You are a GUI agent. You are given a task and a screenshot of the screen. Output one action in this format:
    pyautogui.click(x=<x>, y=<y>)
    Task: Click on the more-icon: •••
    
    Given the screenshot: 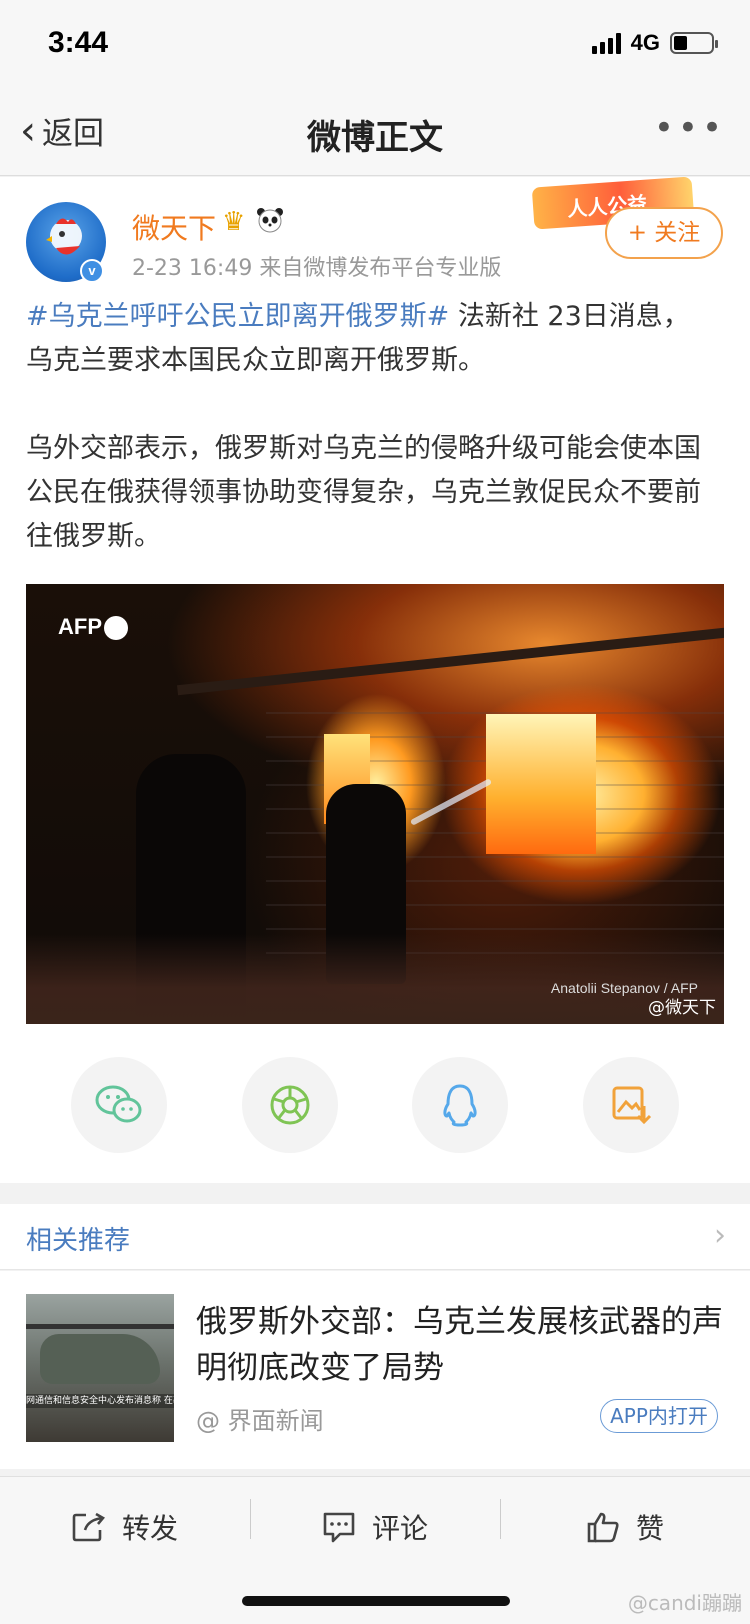 What is the action you would take?
    pyautogui.click(x=690, y=128)
    